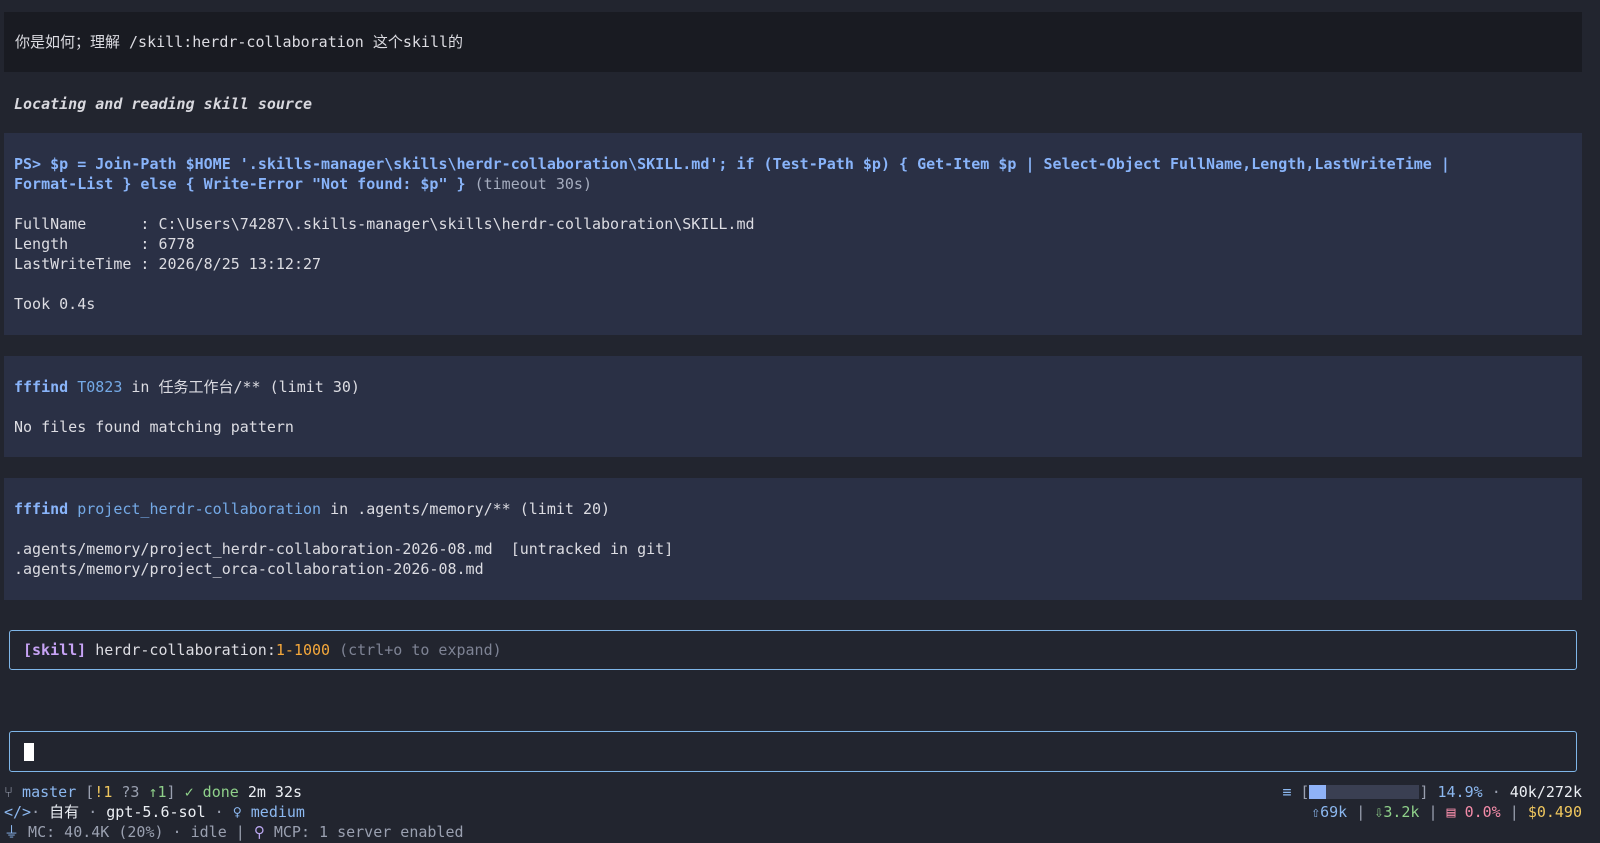 The height and width of the screenshot is (843, 1600). What do you see at coordinates (90, 792) in the screenshot?
I see `git-bracket-open: [` at bounding box center [90, 792].